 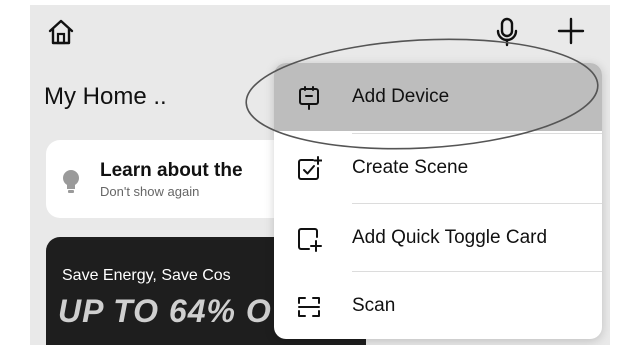 I want to click on top-bar, so click(x=320, y=31).